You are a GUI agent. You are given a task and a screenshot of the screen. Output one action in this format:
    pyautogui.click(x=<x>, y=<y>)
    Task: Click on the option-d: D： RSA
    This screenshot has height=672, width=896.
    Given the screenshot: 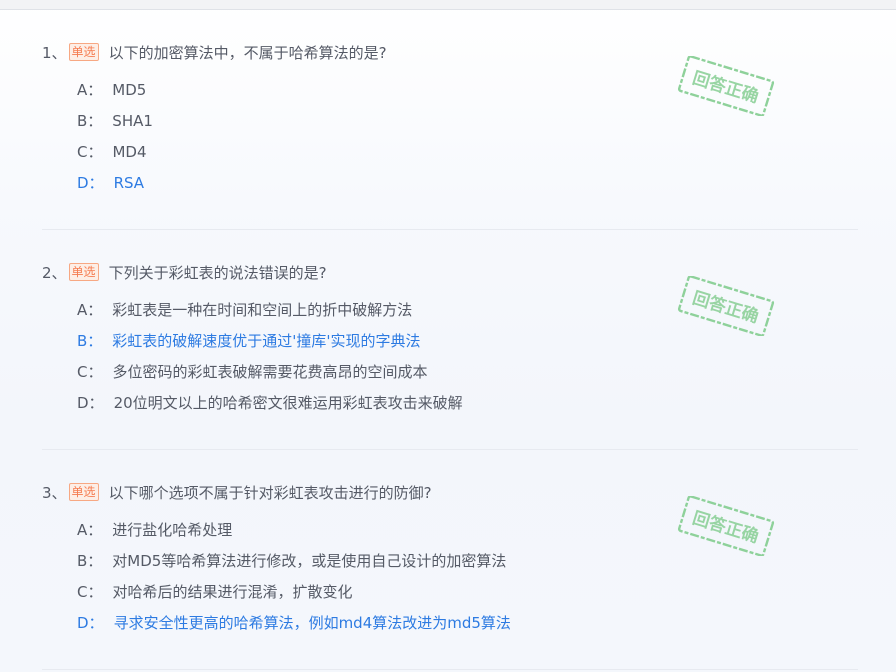 What is the action you would take?
    pyautogui.click(x=115, y=186)
    